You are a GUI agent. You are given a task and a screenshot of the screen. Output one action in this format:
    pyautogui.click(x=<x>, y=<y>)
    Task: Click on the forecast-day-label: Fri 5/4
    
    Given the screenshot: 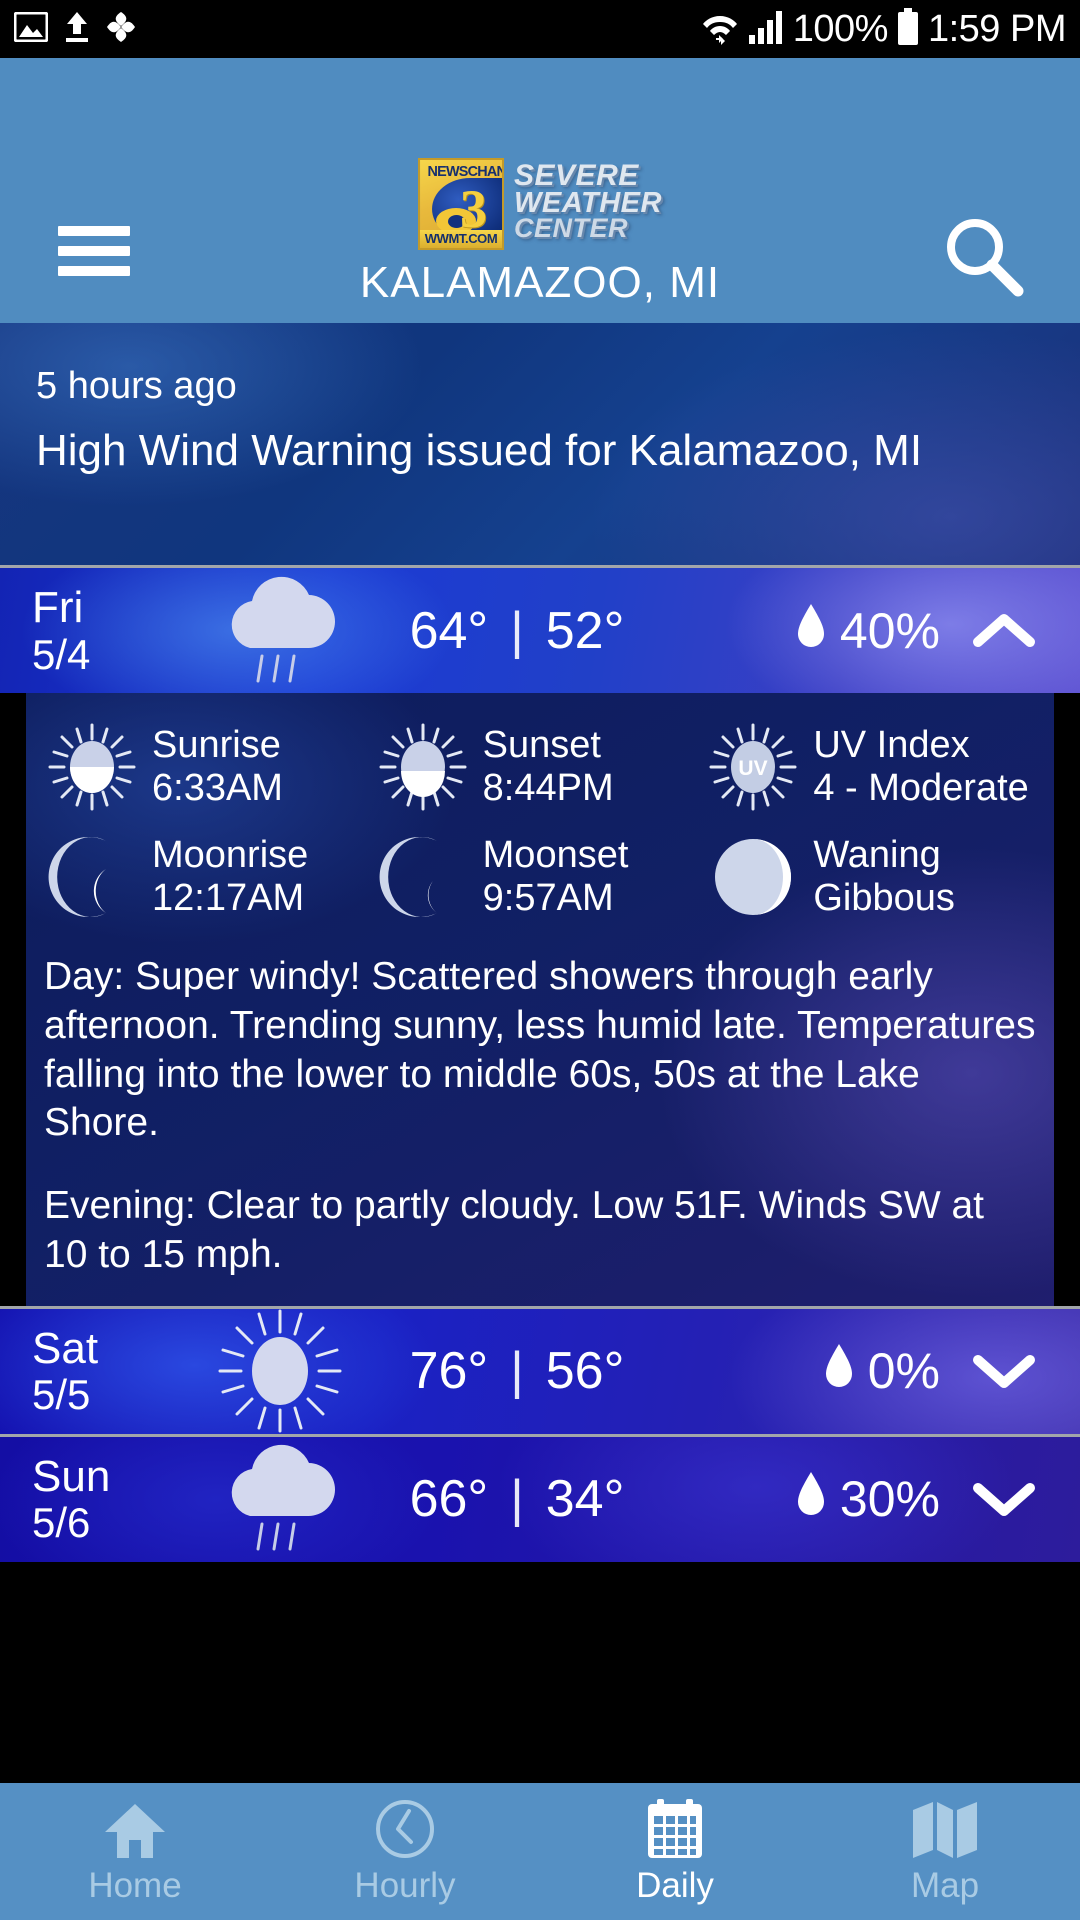 What is the action you would take?
    pyautogui.click(x=112, y=630)
    